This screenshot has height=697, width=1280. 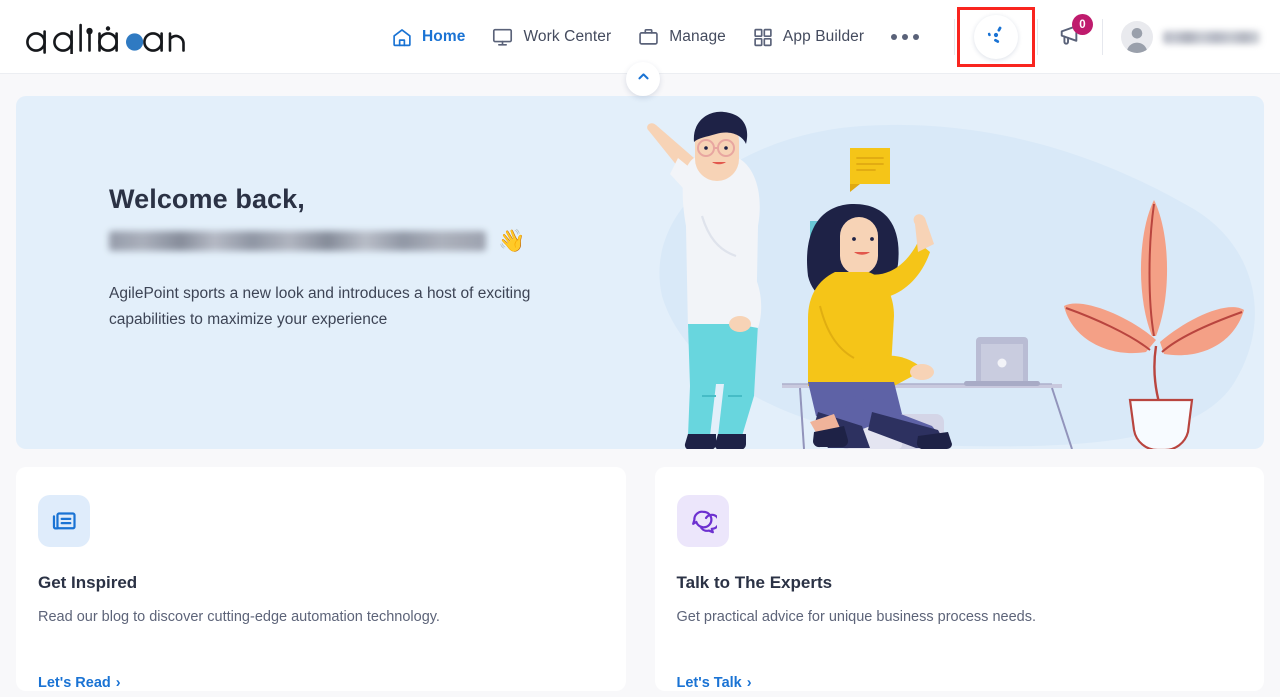 What do you see at coordinates (105, 38) in the screenshot?
I see `agilepoint-logo-icon` at bounding box center [105, 38].